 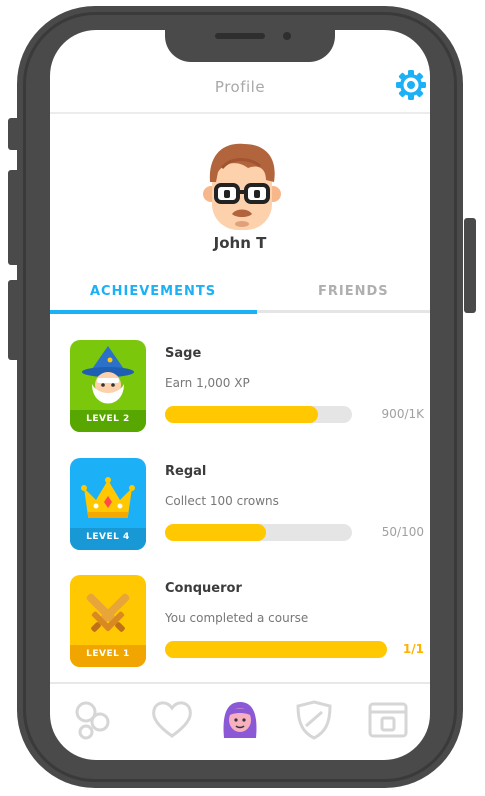 What do you see at coordinates (186, 471) in the screenshot?
I see `achievement-name: Regal` at bounding box center [186, 471].